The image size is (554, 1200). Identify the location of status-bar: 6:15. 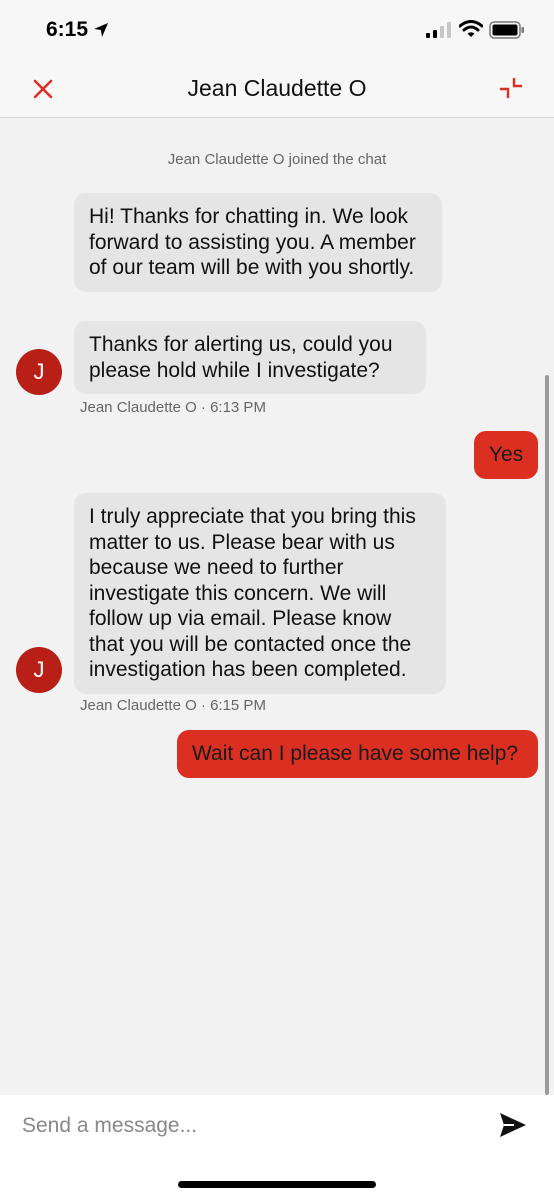
(277, 30).